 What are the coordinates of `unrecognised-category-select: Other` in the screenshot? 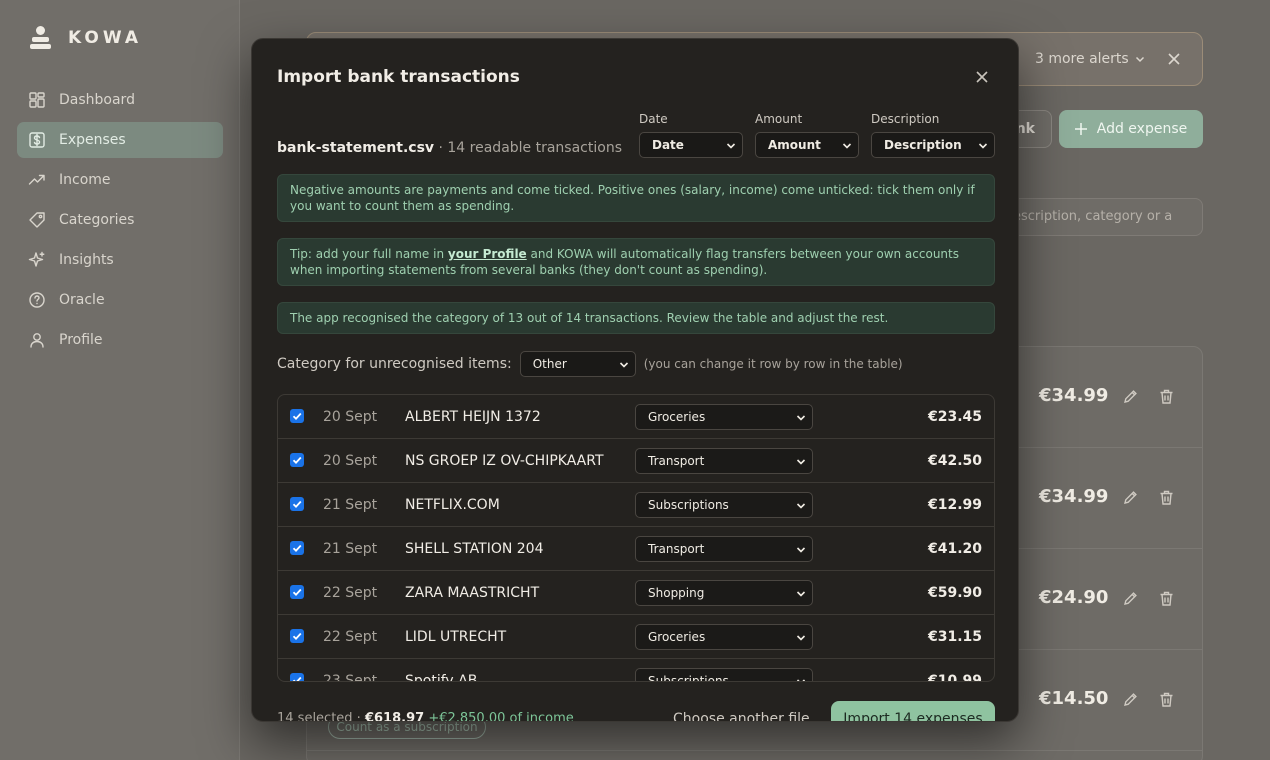 It's located at (577, 364).